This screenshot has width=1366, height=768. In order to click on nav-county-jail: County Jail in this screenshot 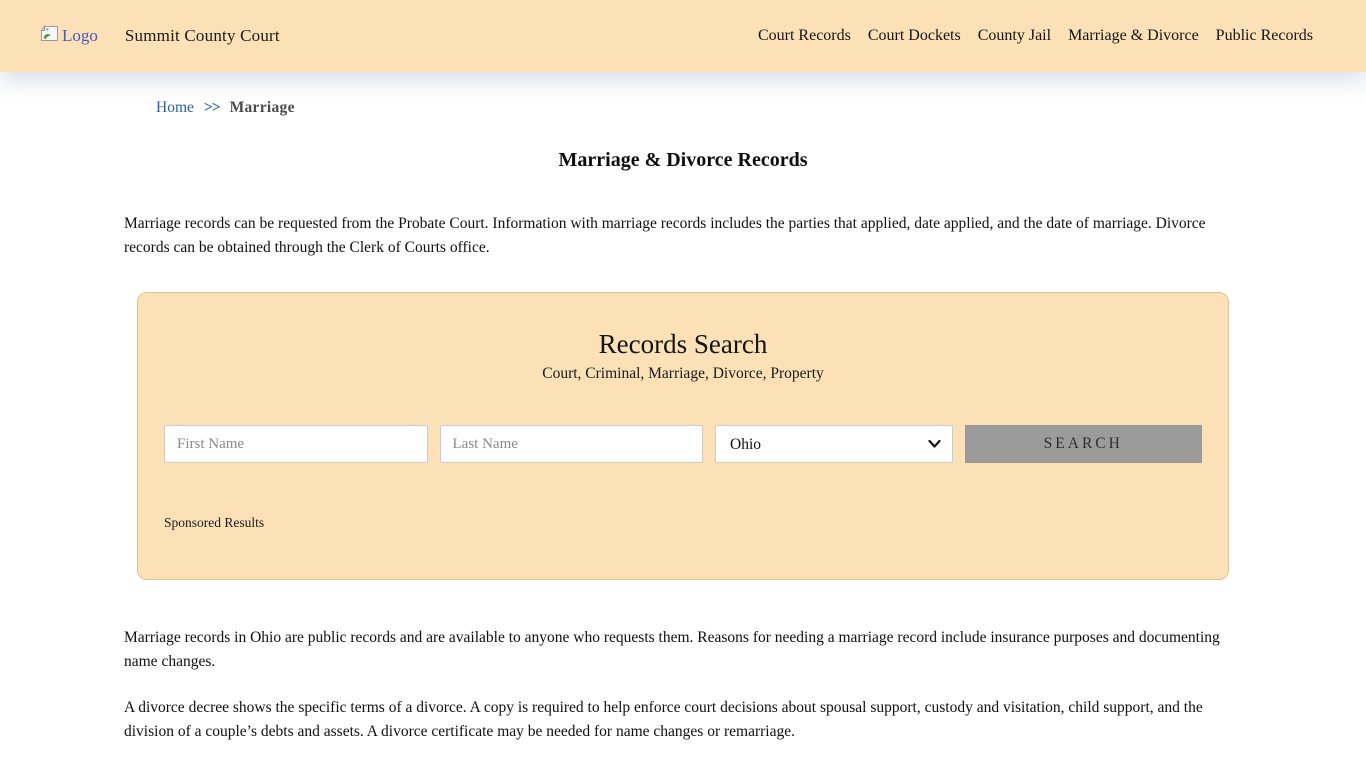, I will do `click(1014, 36)`.